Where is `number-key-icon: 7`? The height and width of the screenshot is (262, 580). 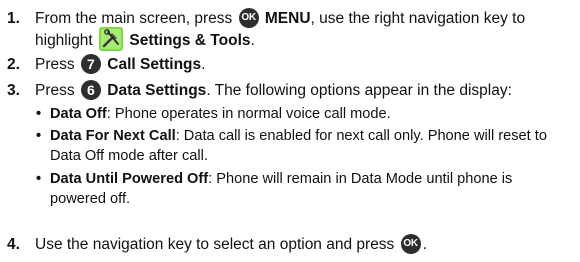 number-key-icon: 7 is located at coordinates (90, 63).